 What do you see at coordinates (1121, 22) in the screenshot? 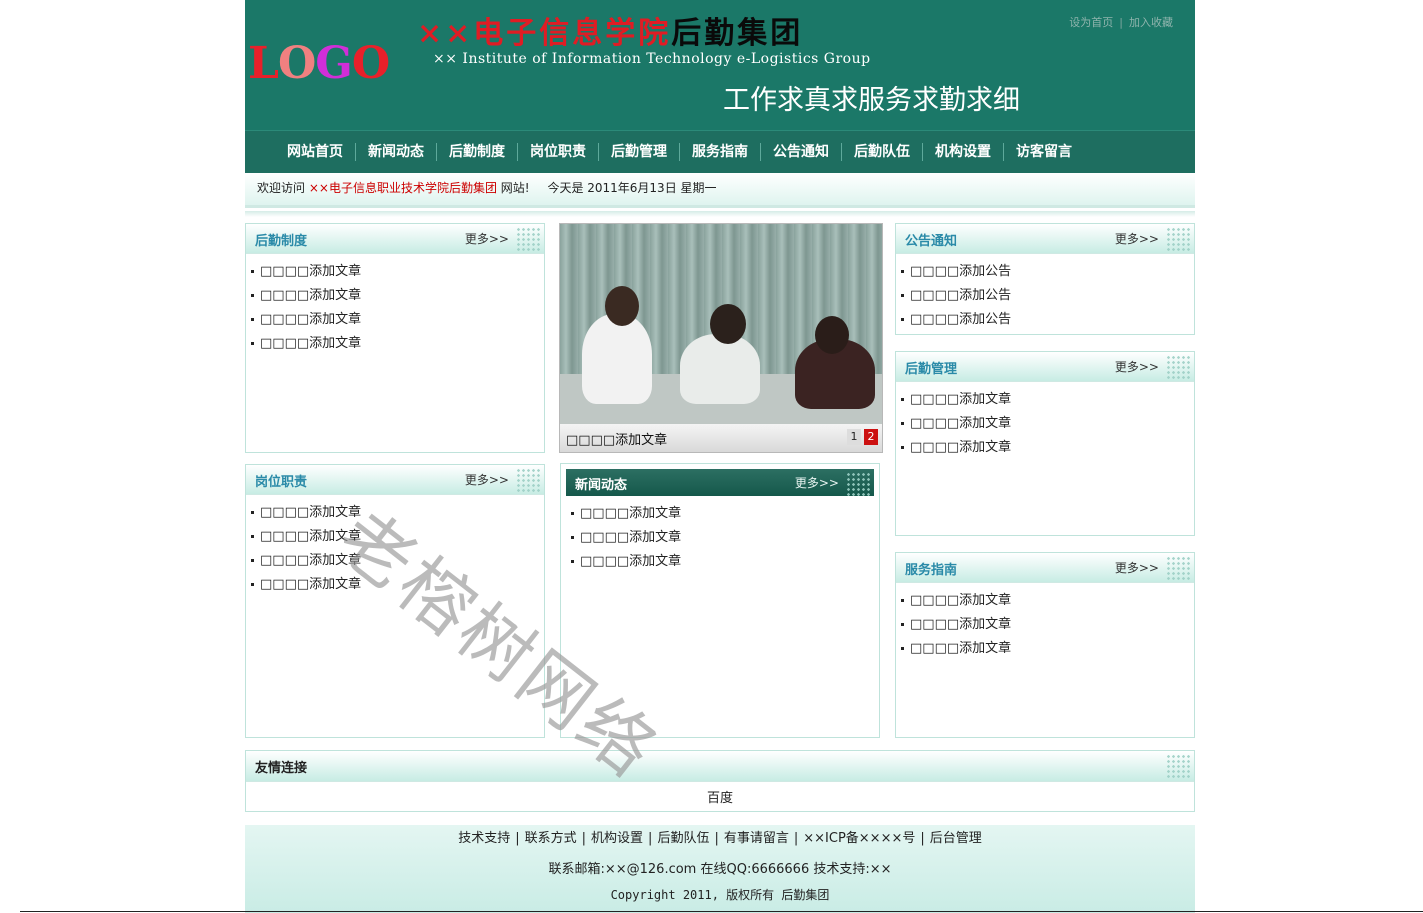
I see `top-links: 设为首页 | 加入收藏` at bounding box center [1121, 22].